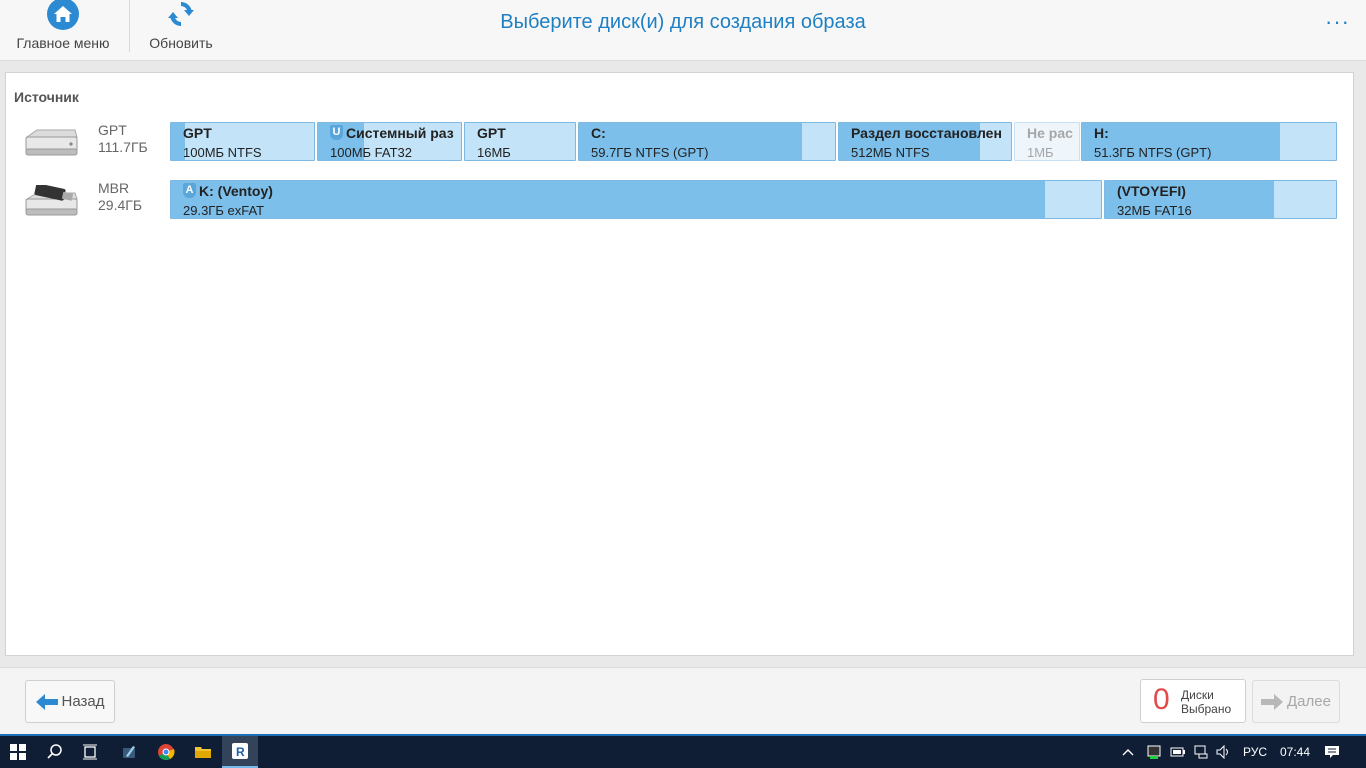  What do you see at coordinates (598, 133) in the screenshot?
I see `partition-name: C:` at bounding box center [598, 133].